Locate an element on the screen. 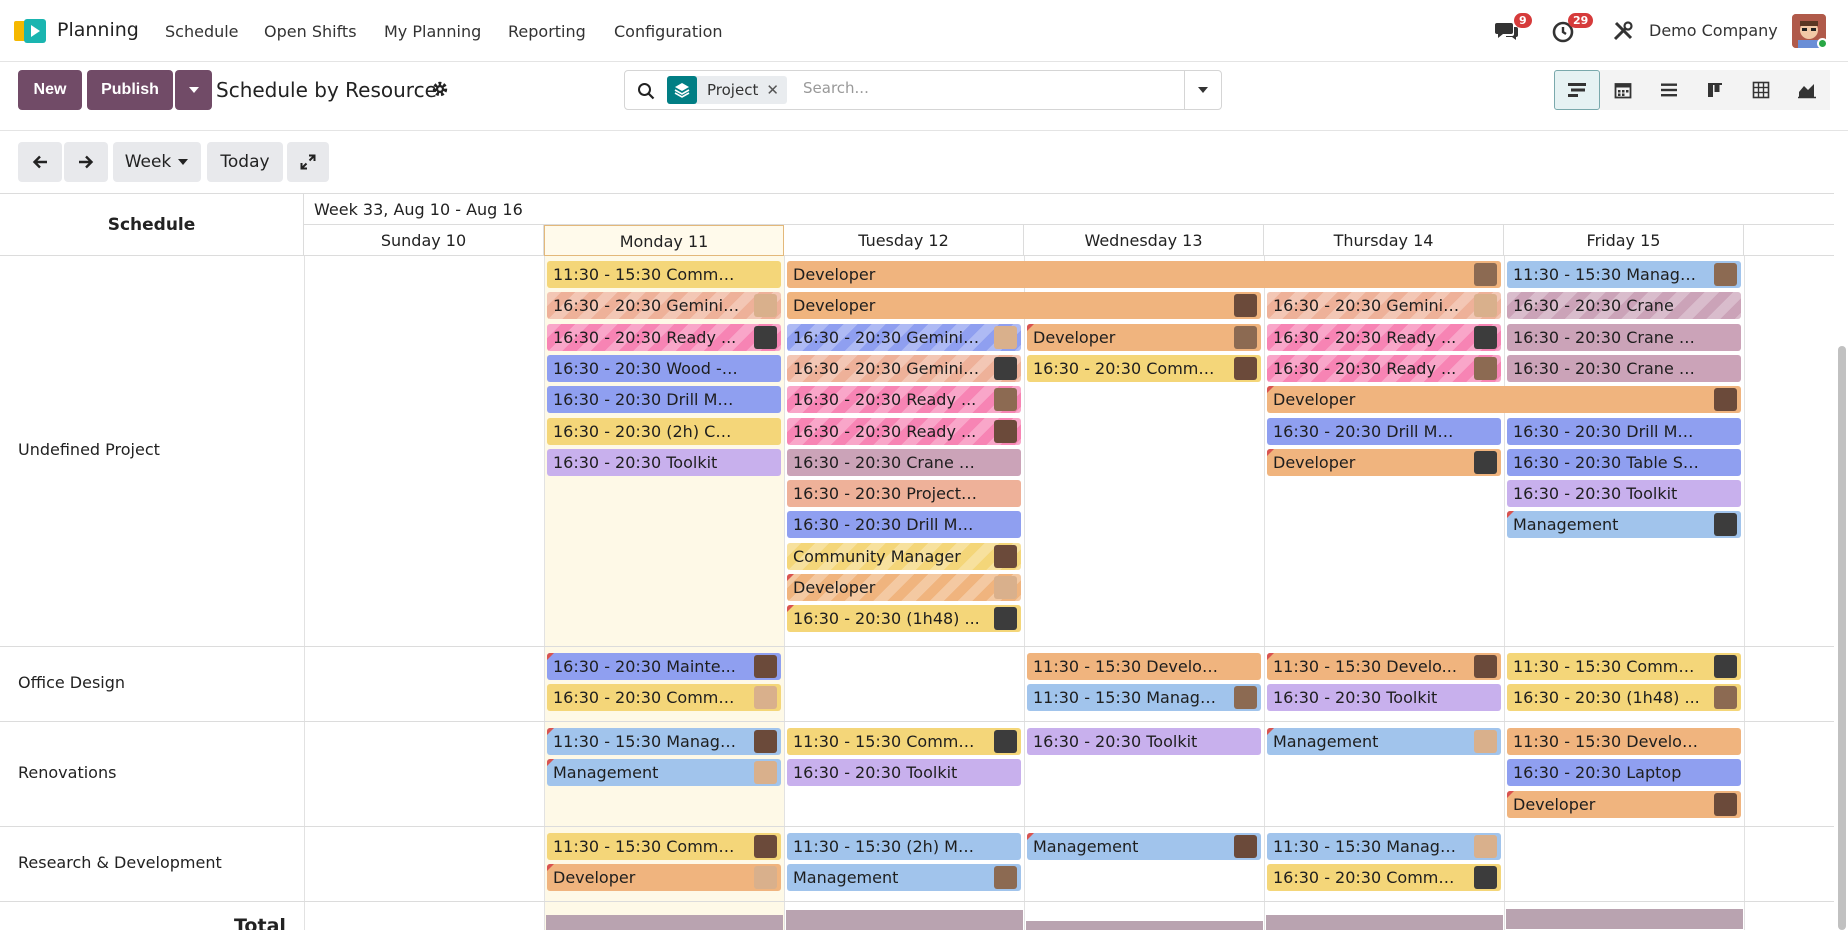 The height and width of the screenshot is (930, 1848). shift-pill: 16:30 - 20:30 Crane is located at coordinates (1624, 306).